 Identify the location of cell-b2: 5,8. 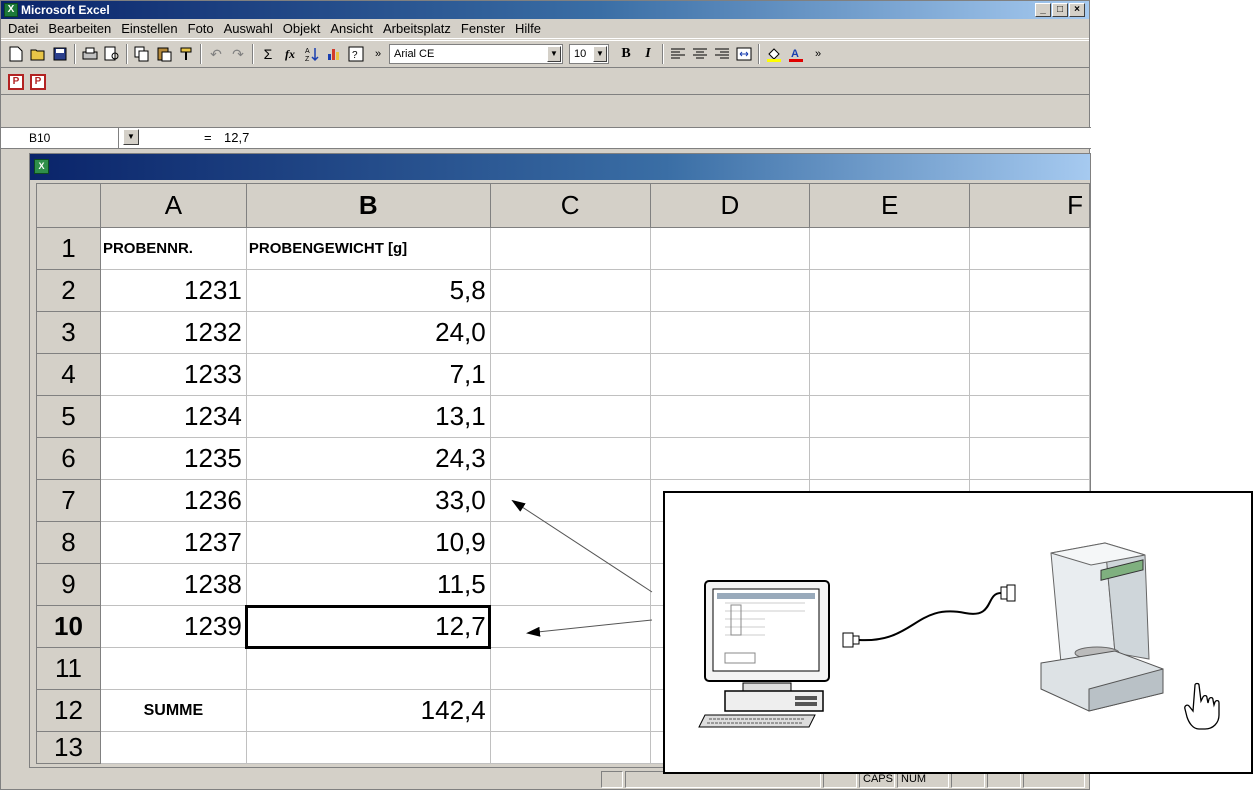
(368, 290).